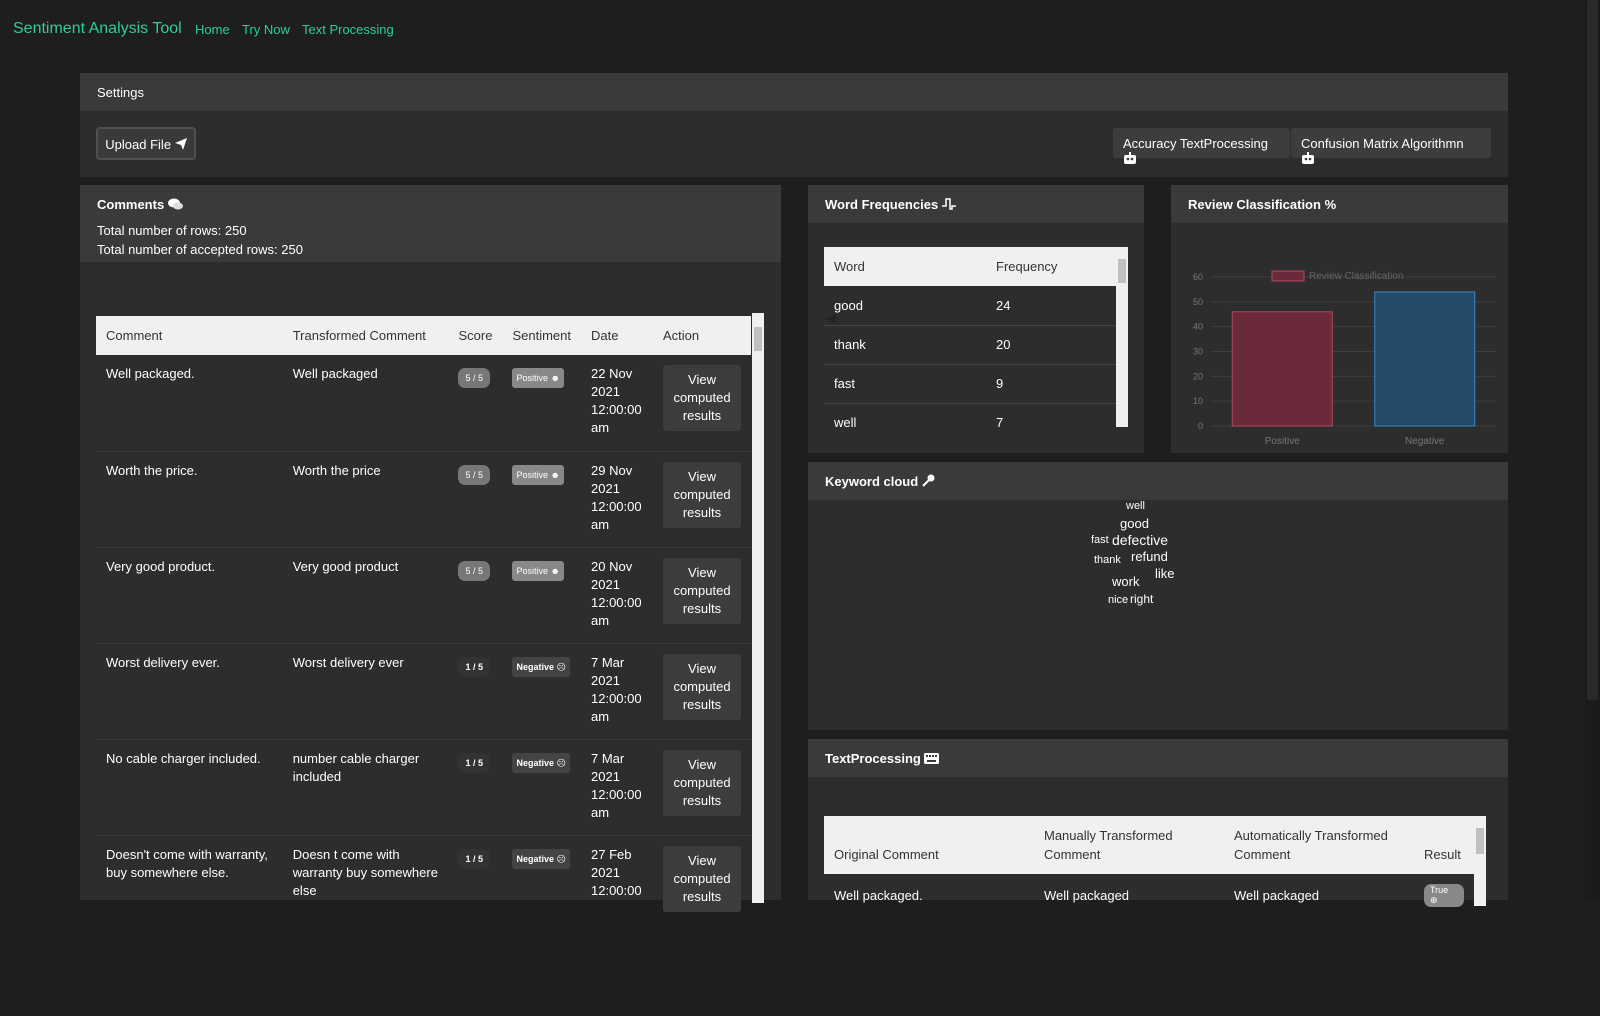 Image resolution: width=1600 pixels, height=1016 pixels. I want to click on column-header: Date, so click(617, 335).